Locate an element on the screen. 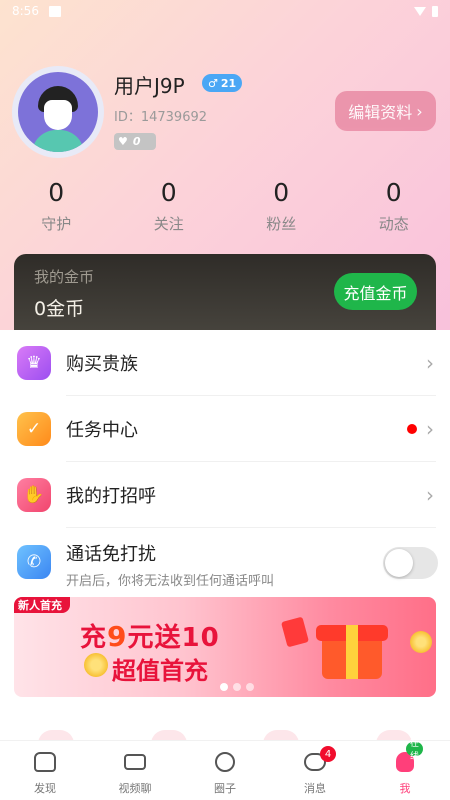 The height and width of the screenshot is (800, 450). edit-profile-button: 编辑资料 › is located at coordinates (385, 111).